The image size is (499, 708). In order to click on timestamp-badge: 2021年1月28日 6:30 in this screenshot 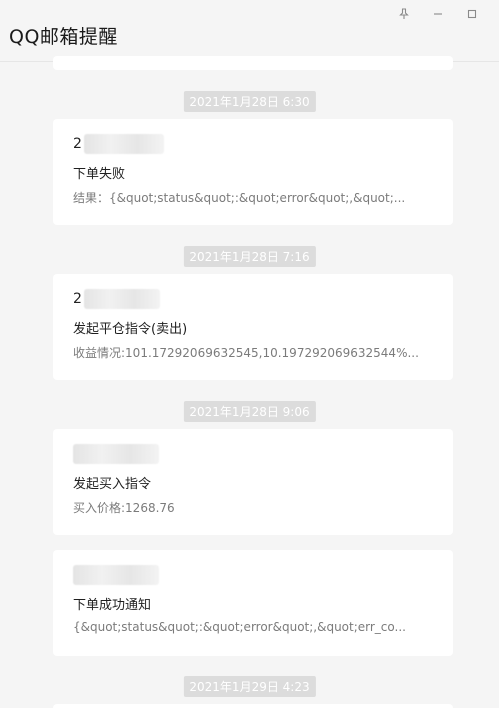, I will do `click(249, 101)`.